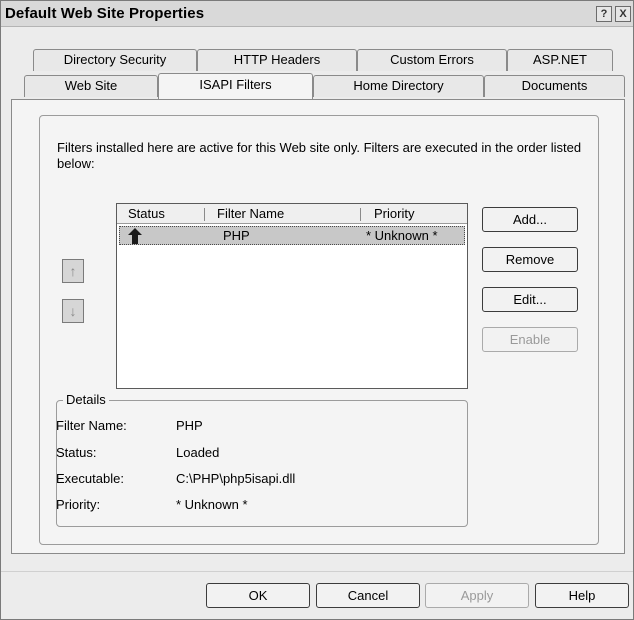 This screenshot has height=620, width=634. What do you see at coordinates (368, 595) in the screenshot?
I see `cancel-button: Cancel` at bounding box center [368, 595].